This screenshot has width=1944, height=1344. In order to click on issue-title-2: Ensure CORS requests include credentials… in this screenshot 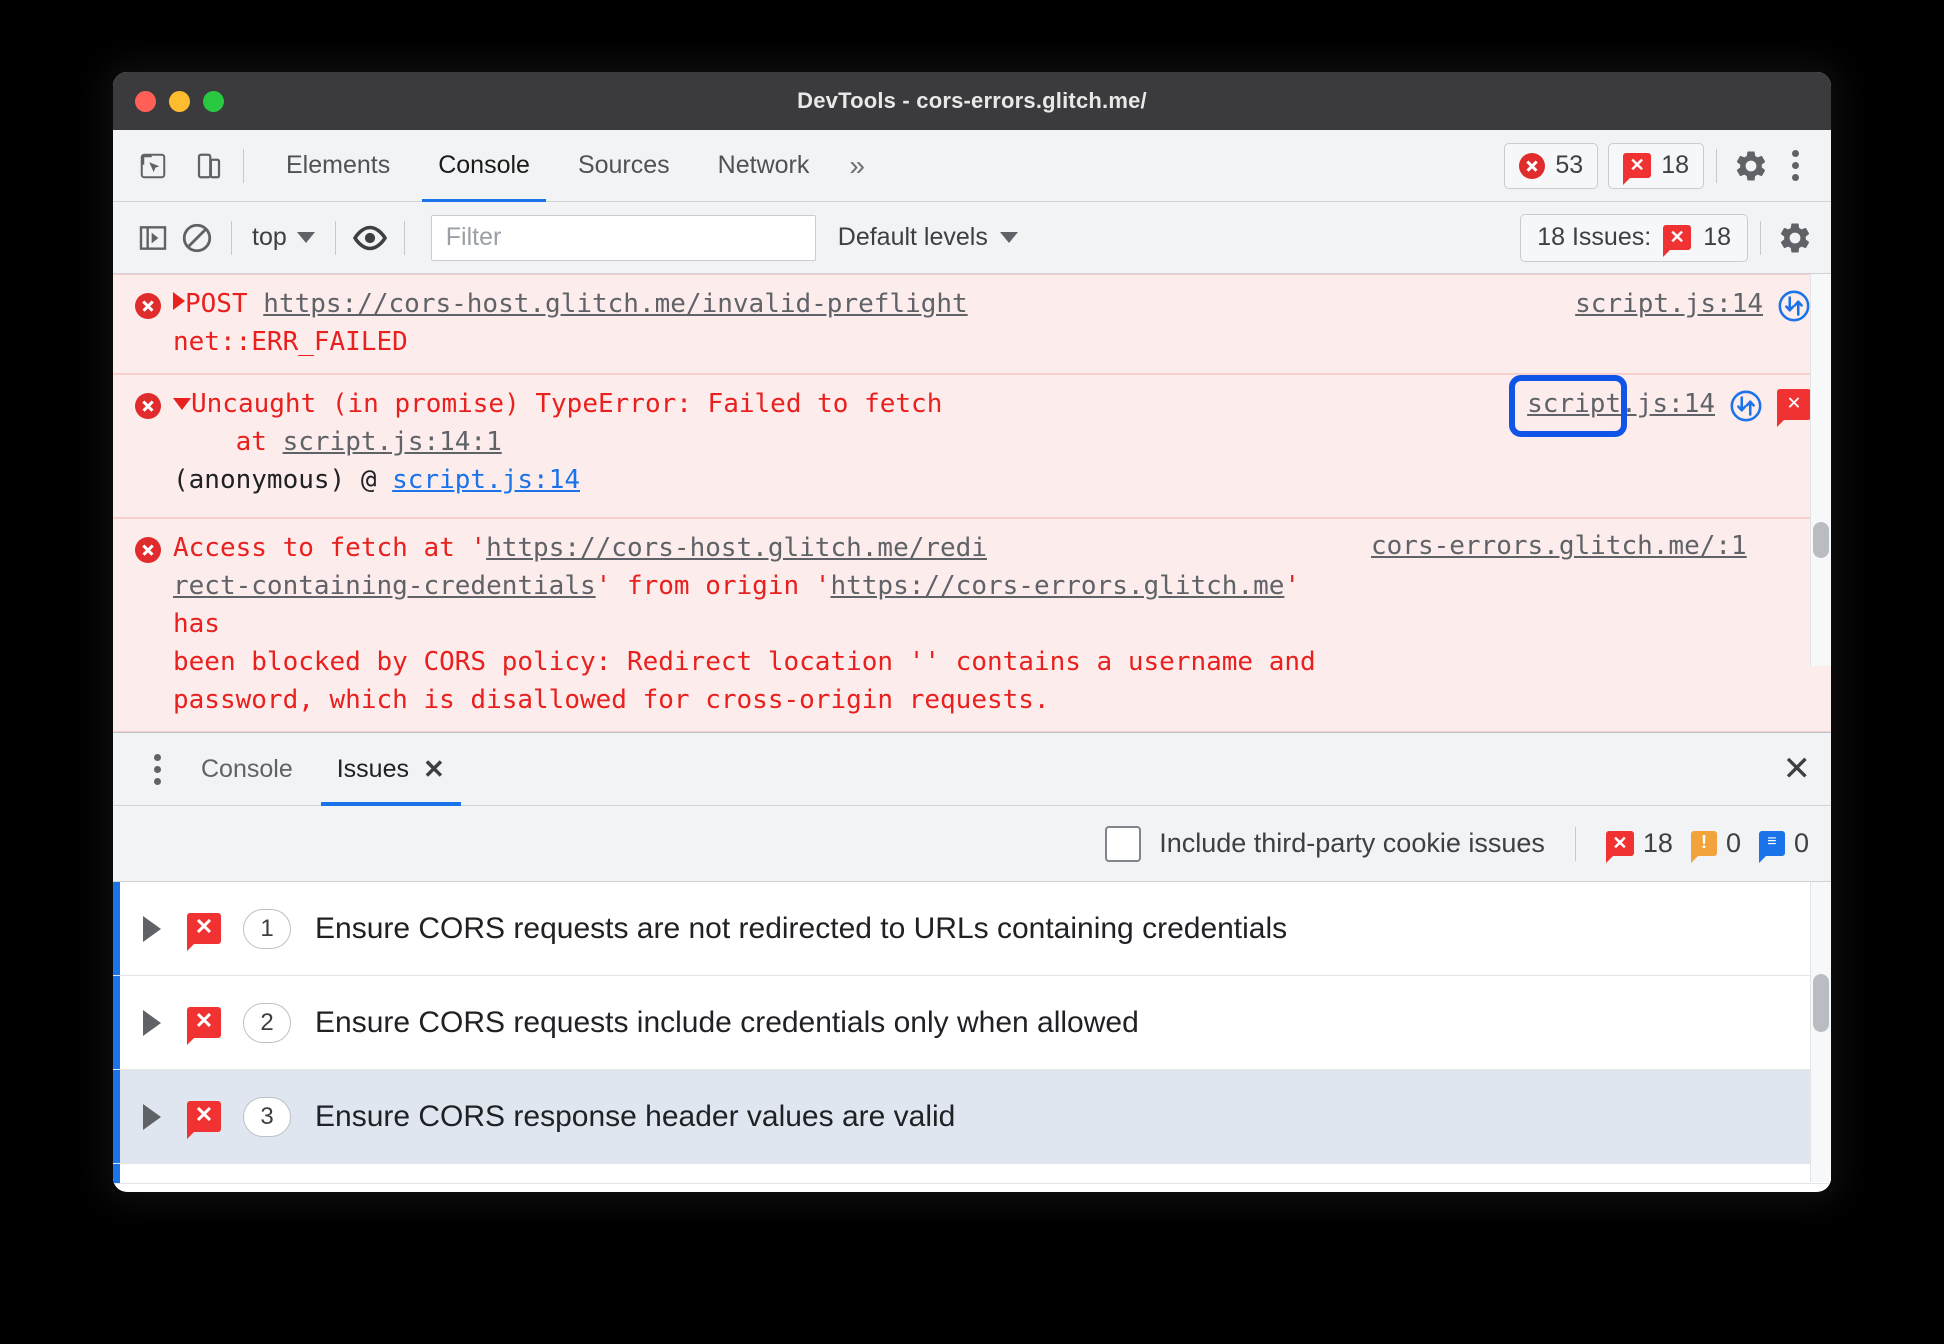, I will do `click(727, 1022)`.